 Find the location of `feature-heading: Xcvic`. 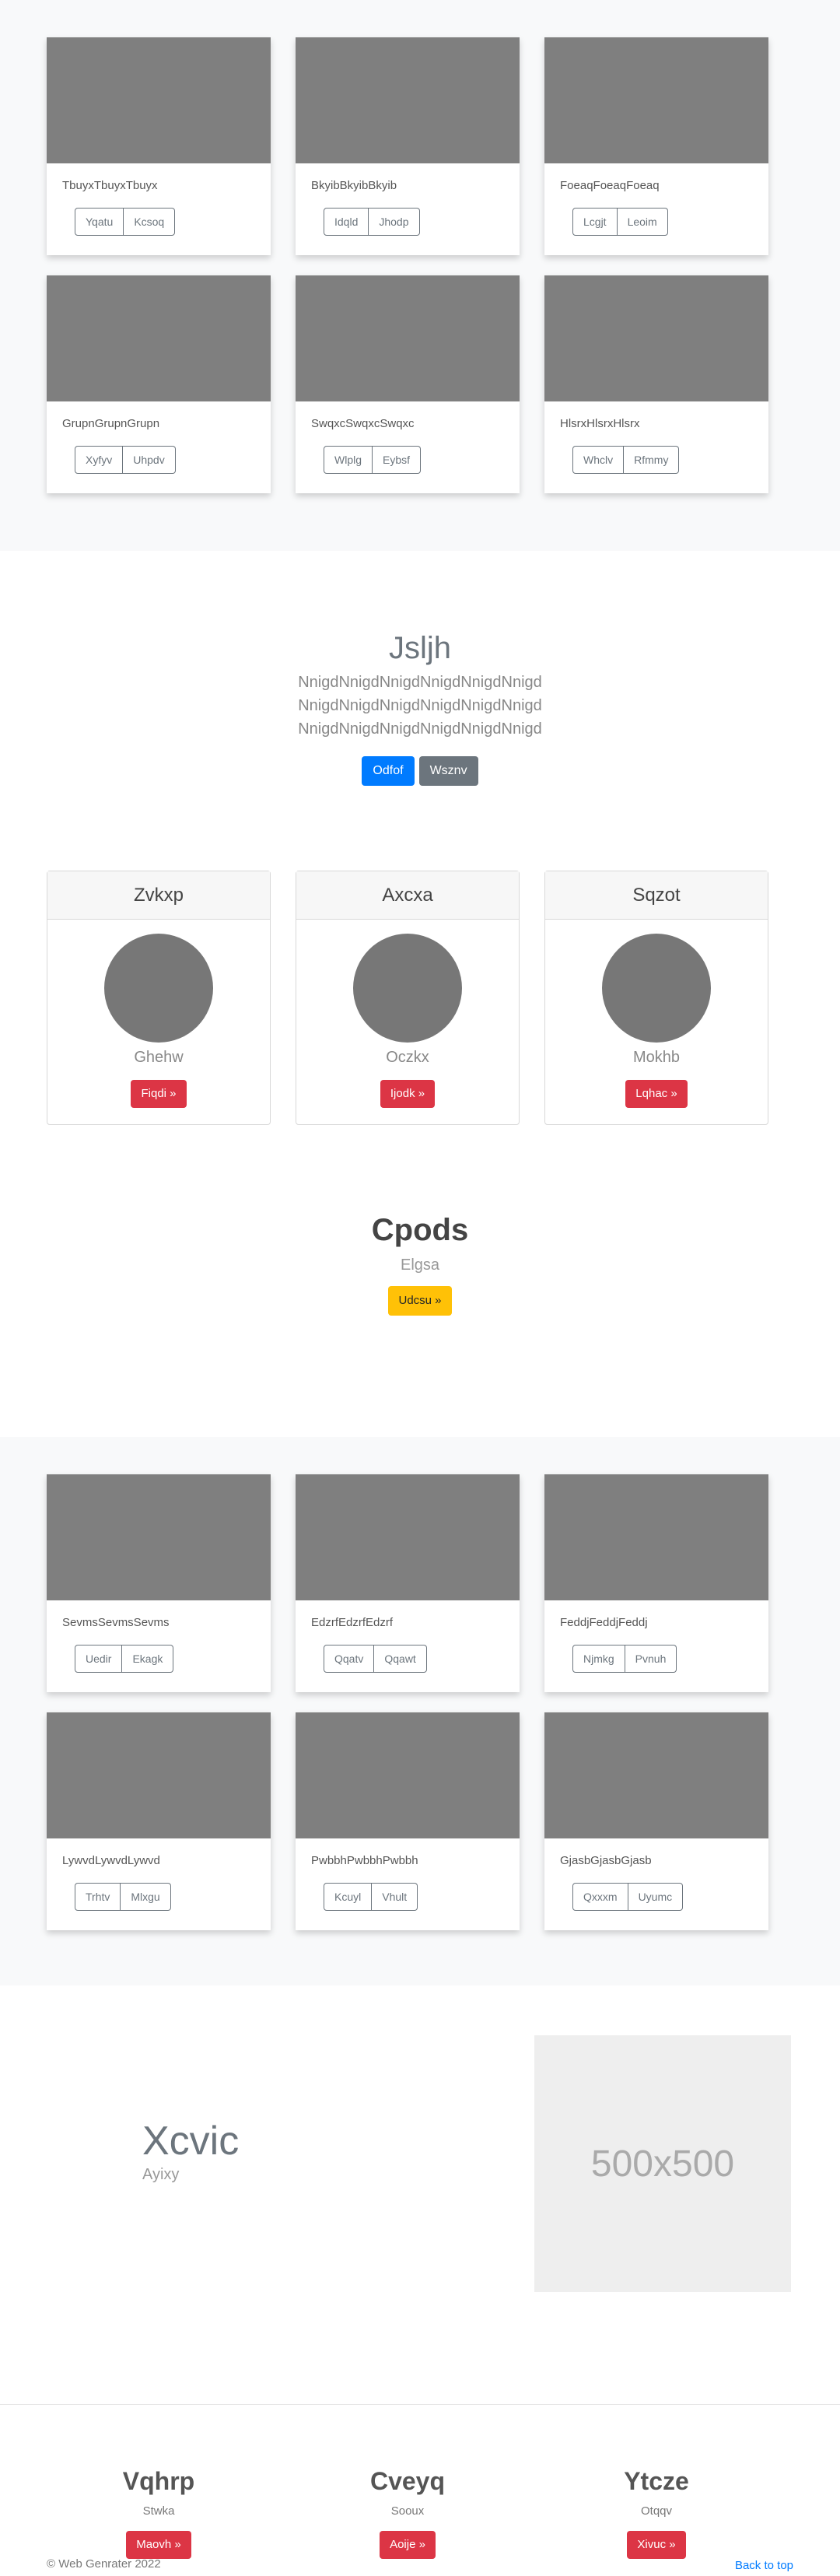

feature-heading: Xcvic is located at coordinates (191, 2142).